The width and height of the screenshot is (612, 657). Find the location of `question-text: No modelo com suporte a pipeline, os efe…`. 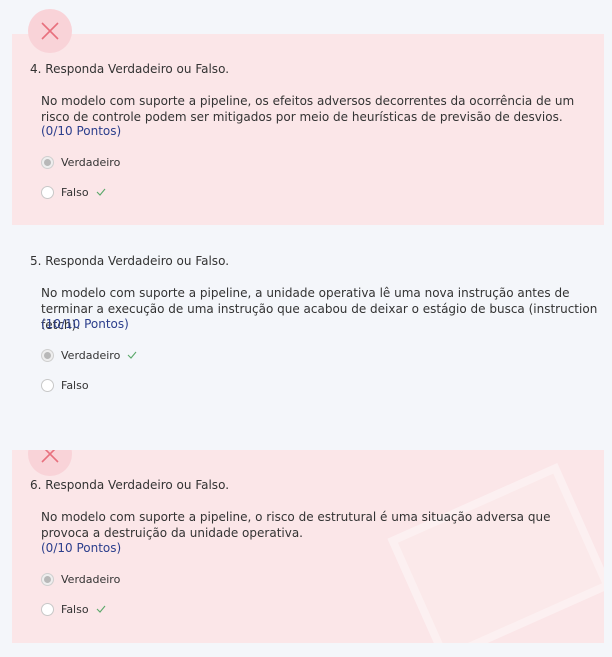

question-text: No modelo com suporte a pipeline, os efe… is located at coordinates (308, 109).